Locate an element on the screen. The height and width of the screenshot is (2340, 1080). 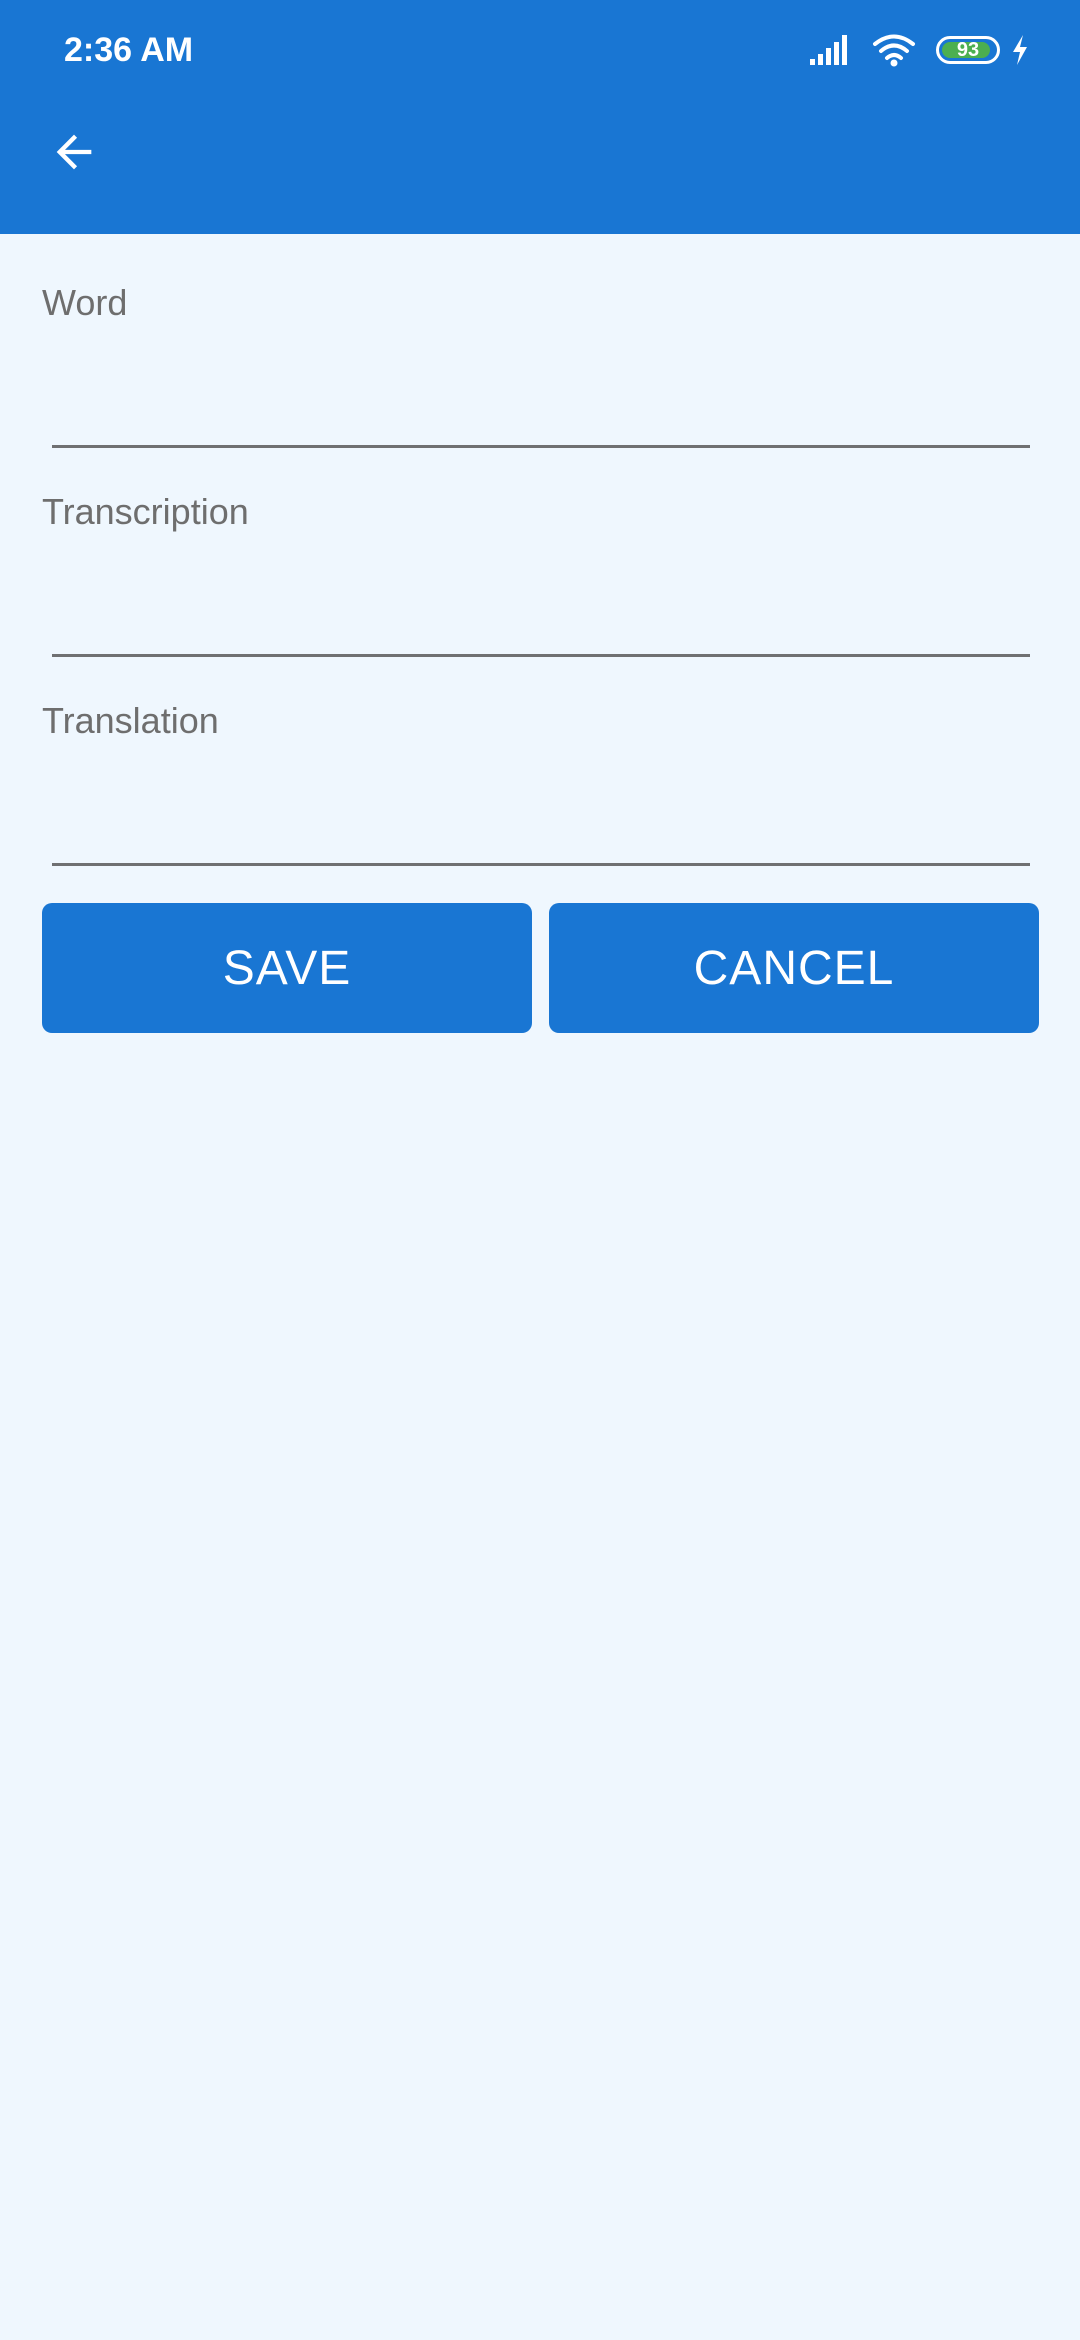
transcription-label: Transcription is located at coordinates (145, 511).